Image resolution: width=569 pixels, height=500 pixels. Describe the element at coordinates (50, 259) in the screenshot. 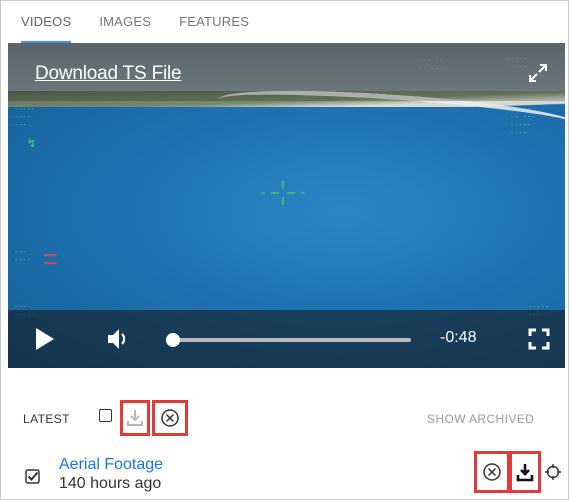

I see `hud-alert: ▬▬▬ ▬▬▬` at that location.